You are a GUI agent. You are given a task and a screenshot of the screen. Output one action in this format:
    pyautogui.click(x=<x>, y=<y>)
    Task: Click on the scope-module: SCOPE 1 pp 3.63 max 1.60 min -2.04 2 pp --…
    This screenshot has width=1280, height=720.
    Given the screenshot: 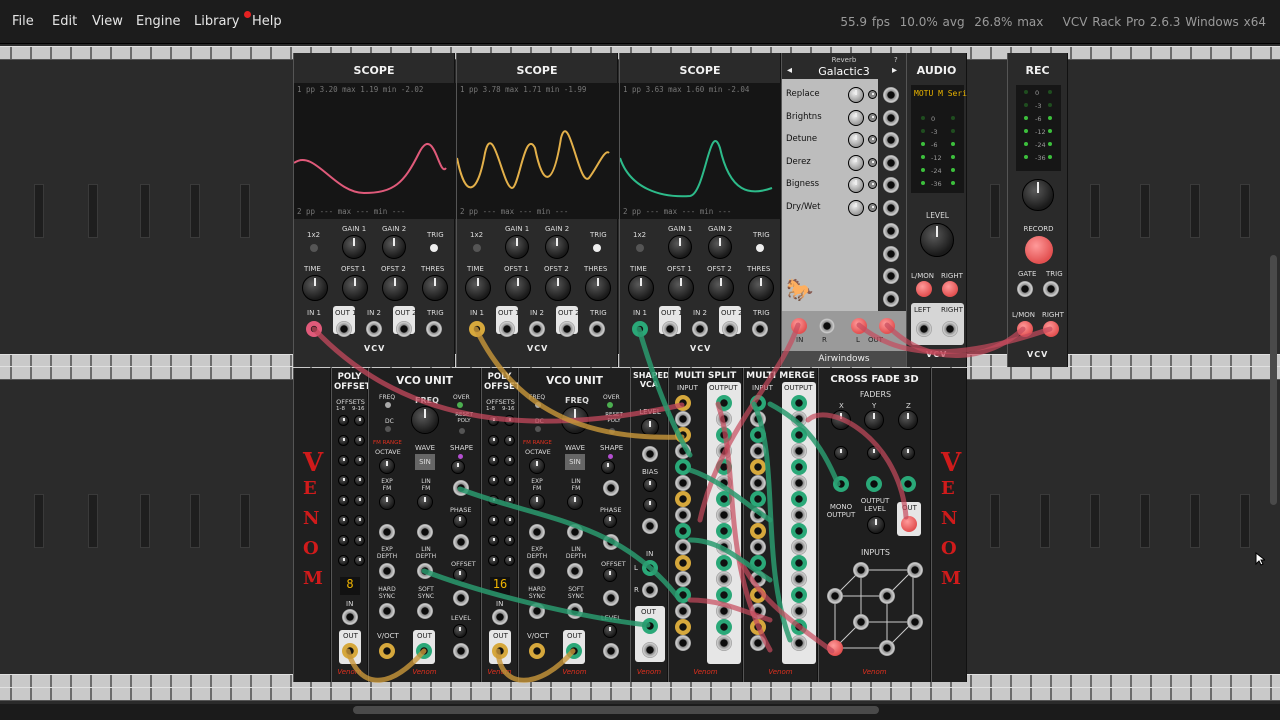 What is the action you would take?
    pyautogui.click(x=700, y=210)
    